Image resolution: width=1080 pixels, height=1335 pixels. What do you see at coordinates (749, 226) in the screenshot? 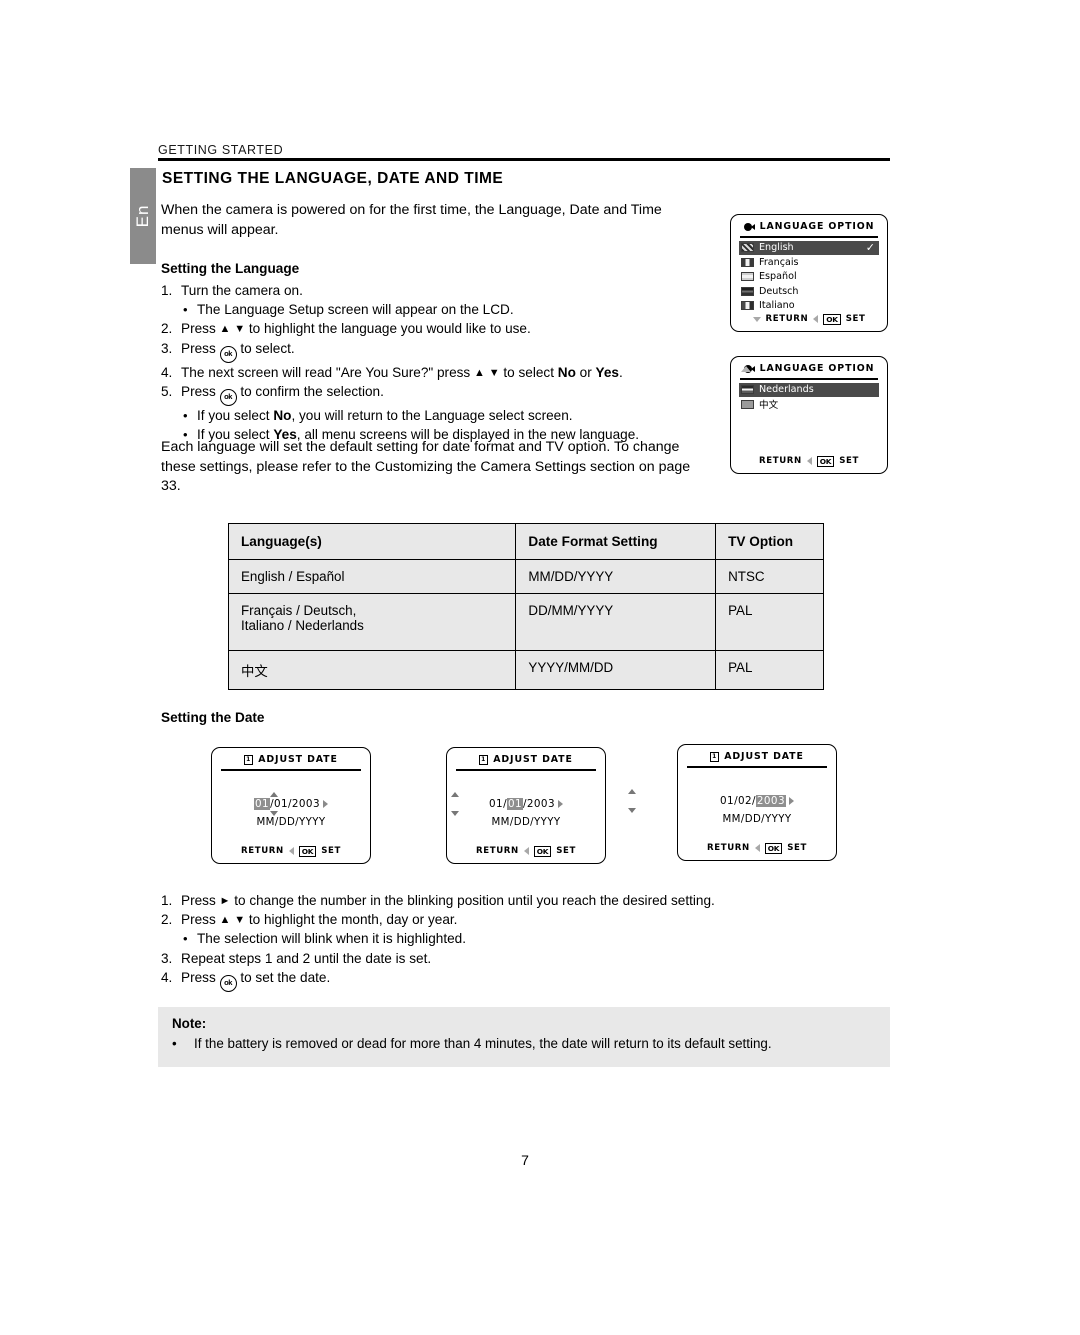
I see `menu-marker-icon` at bounding box center [749, 226].